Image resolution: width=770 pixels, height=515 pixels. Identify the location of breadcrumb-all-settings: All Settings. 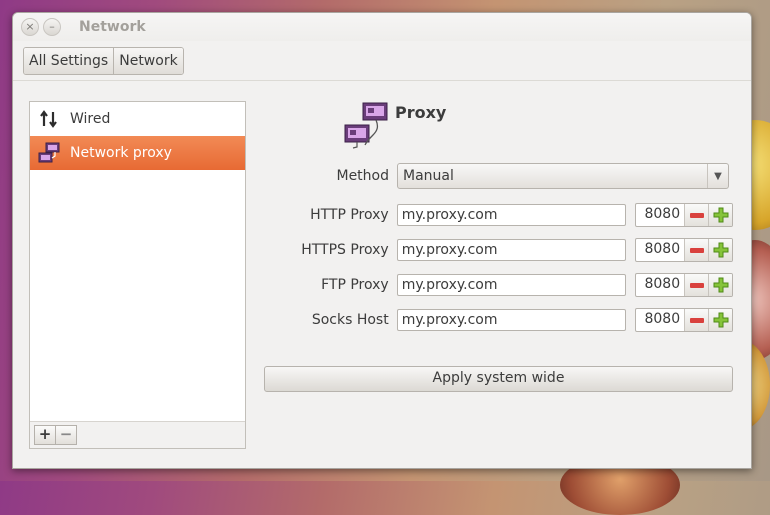
(69, 60).